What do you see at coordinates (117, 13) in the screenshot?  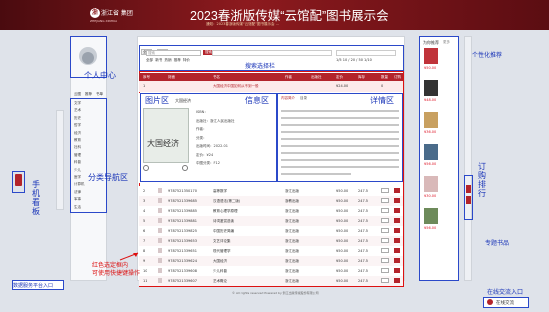 I see `logo-text: 浙江省 集团` at bounding box center [117, 13].